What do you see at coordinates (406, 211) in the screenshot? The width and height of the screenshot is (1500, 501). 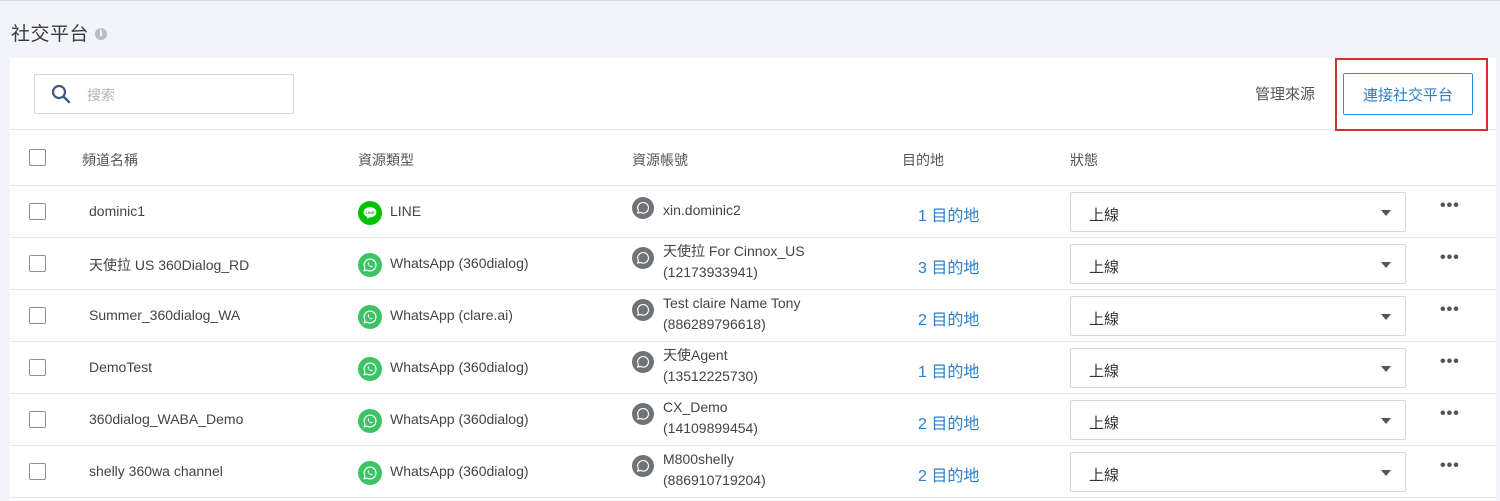 I see `source-type: LINE` at bounding box center [406, 211].